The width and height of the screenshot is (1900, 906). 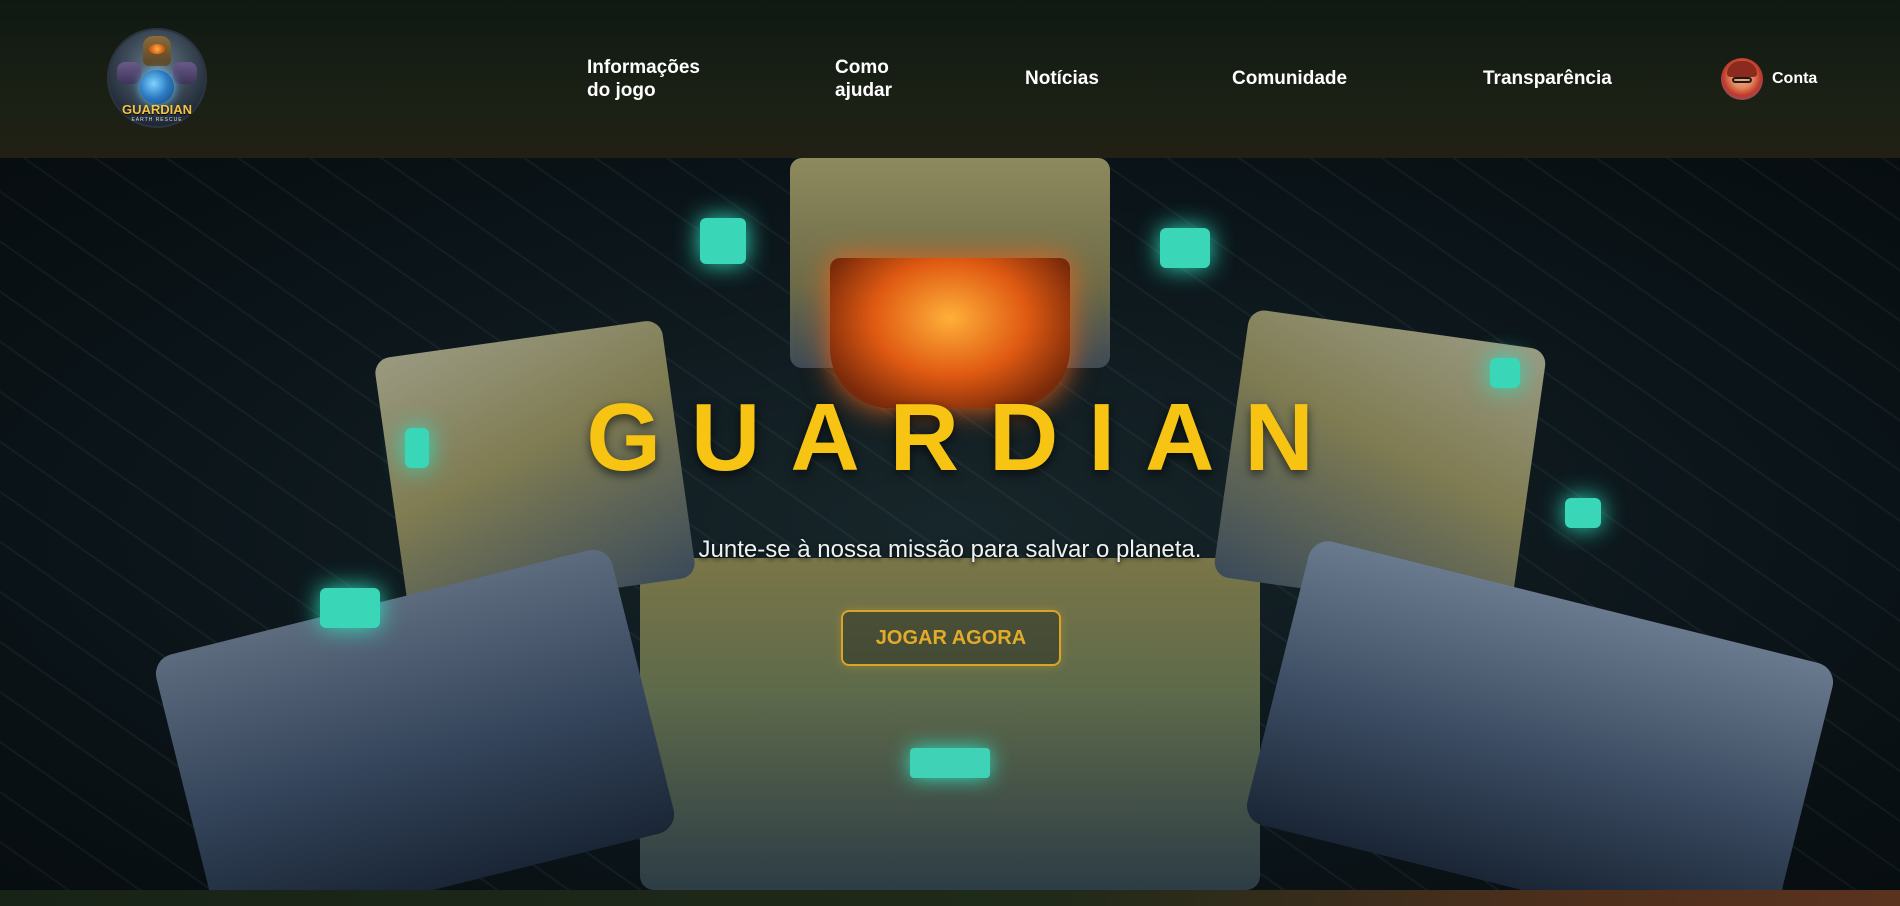 I want to click on cyan-light-arm-left, so click(x=350, y=608).